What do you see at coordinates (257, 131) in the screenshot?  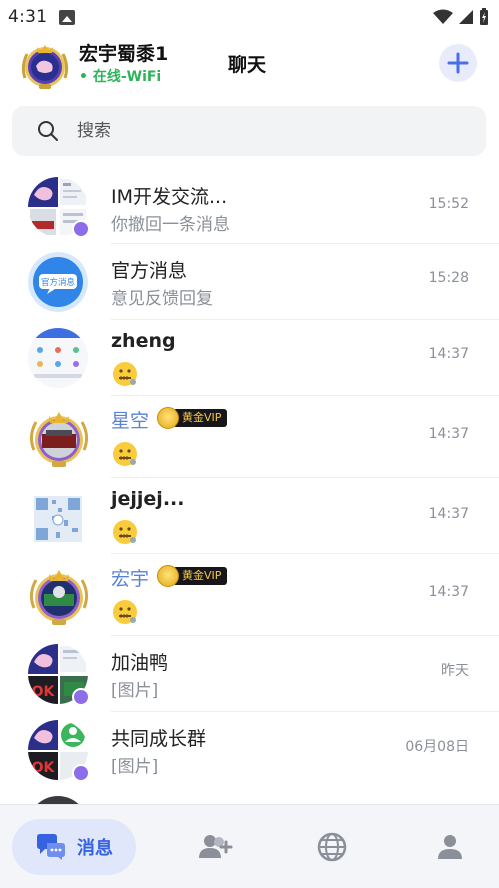 I see `search-input` at bounding box center [257, 131].